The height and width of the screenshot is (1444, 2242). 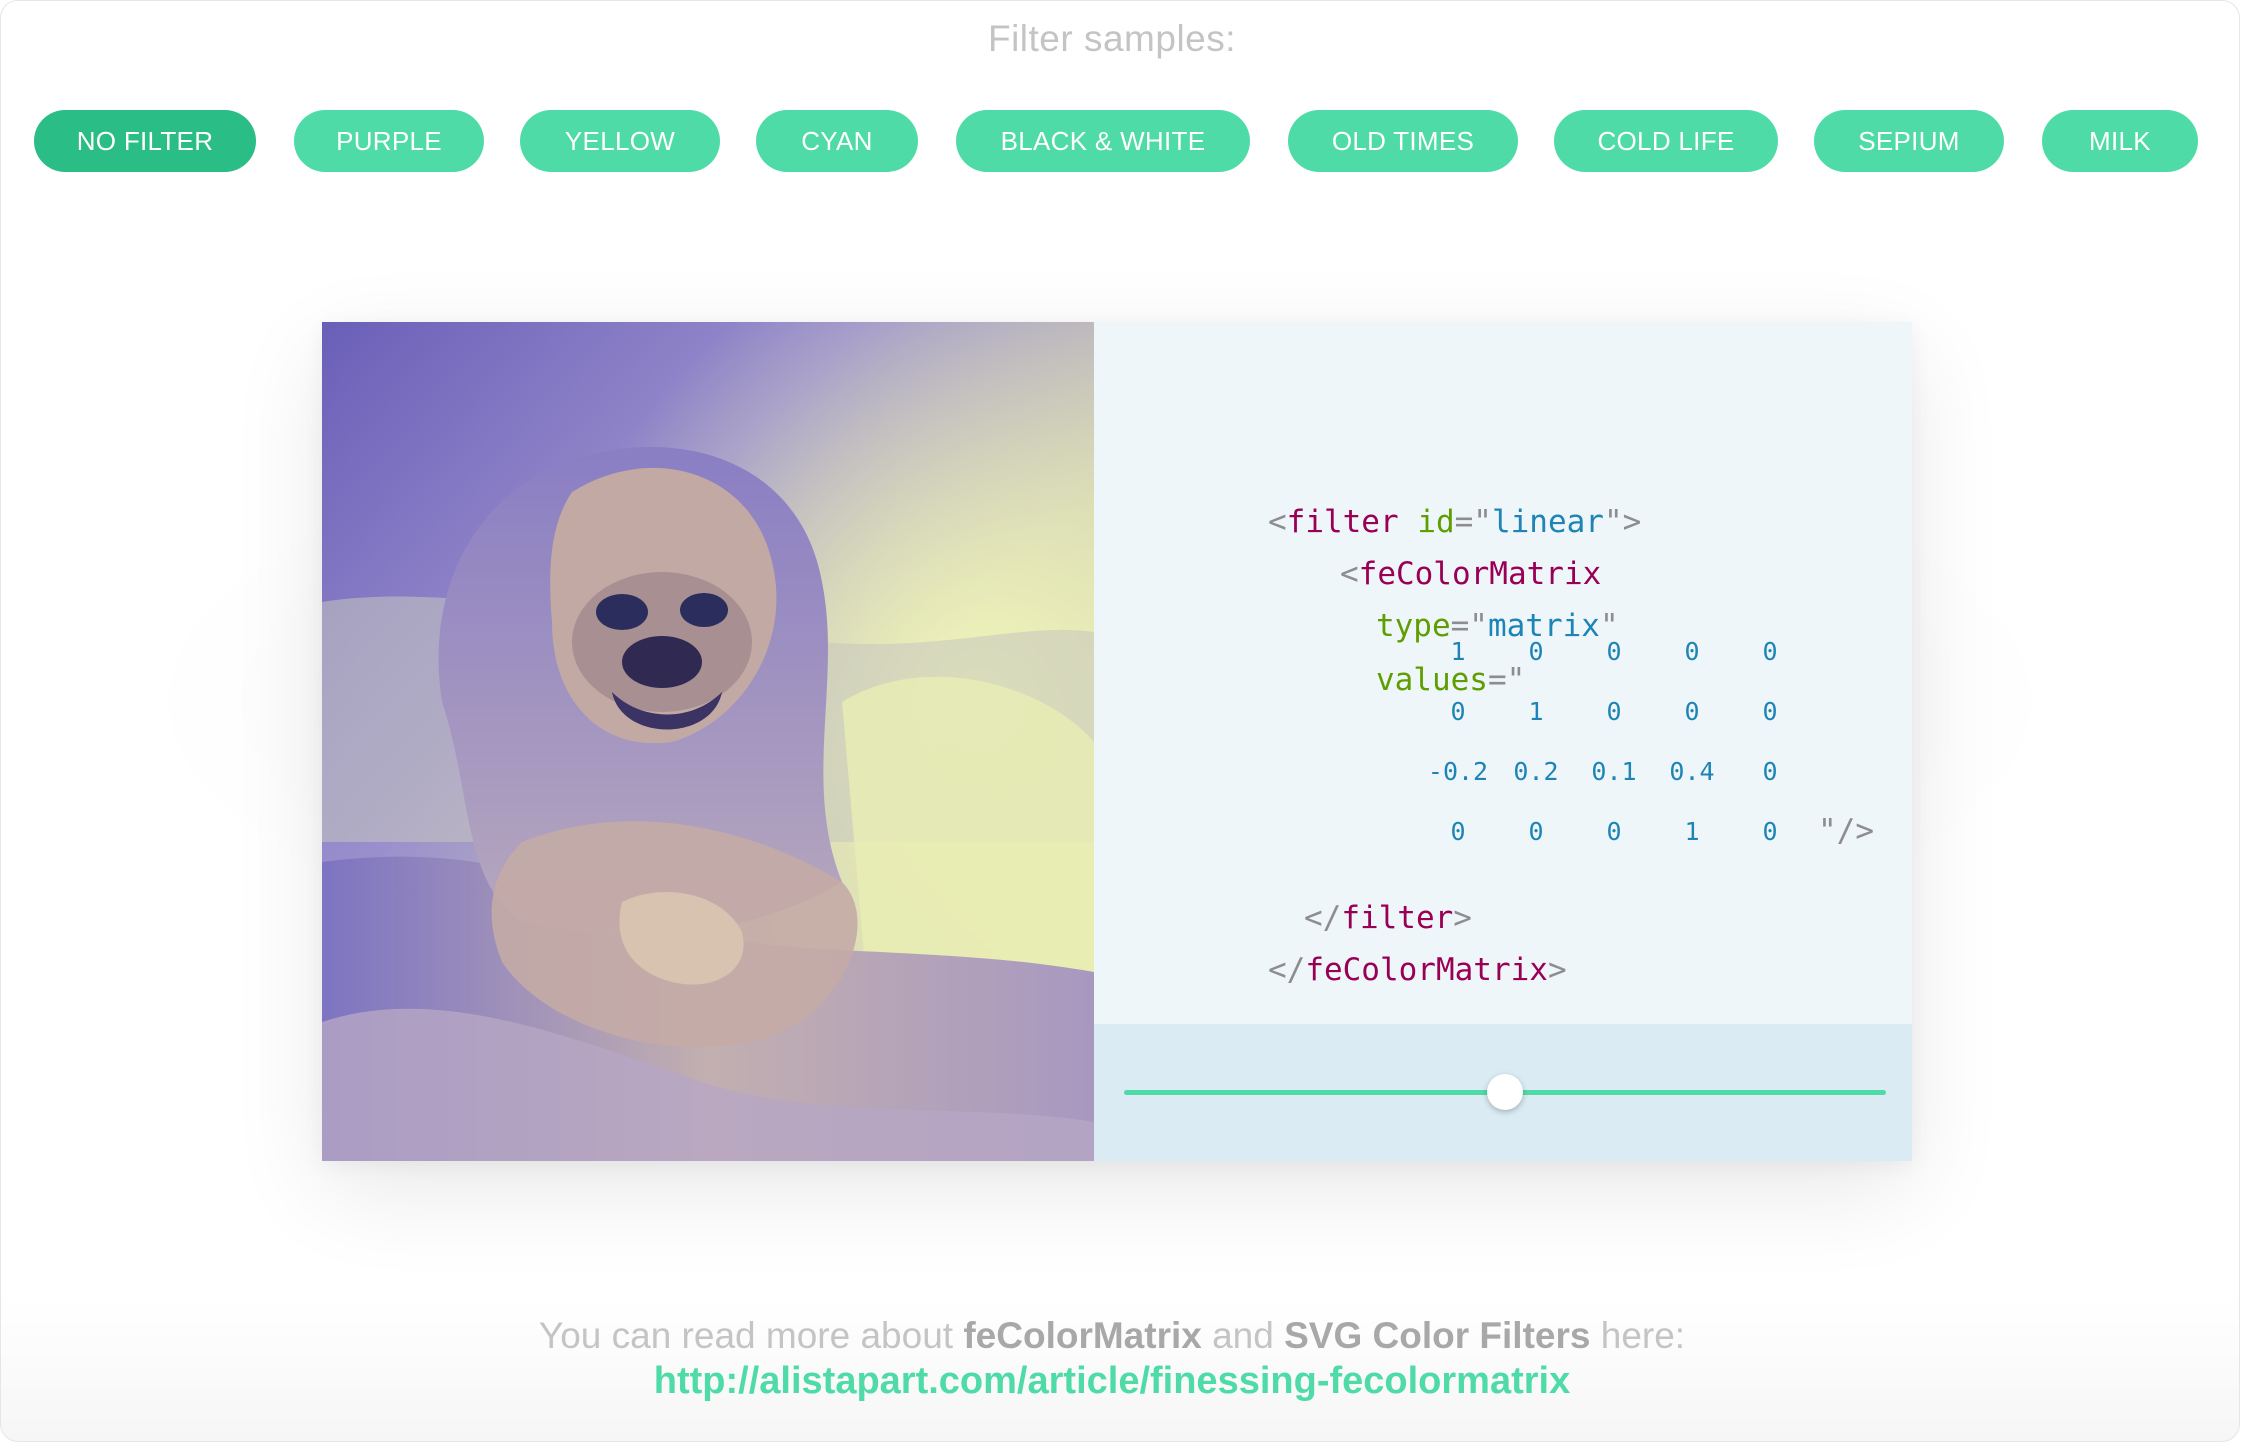 I want to click on filter-button-no-filter: NO FILTER, so click(x=145, y=141).